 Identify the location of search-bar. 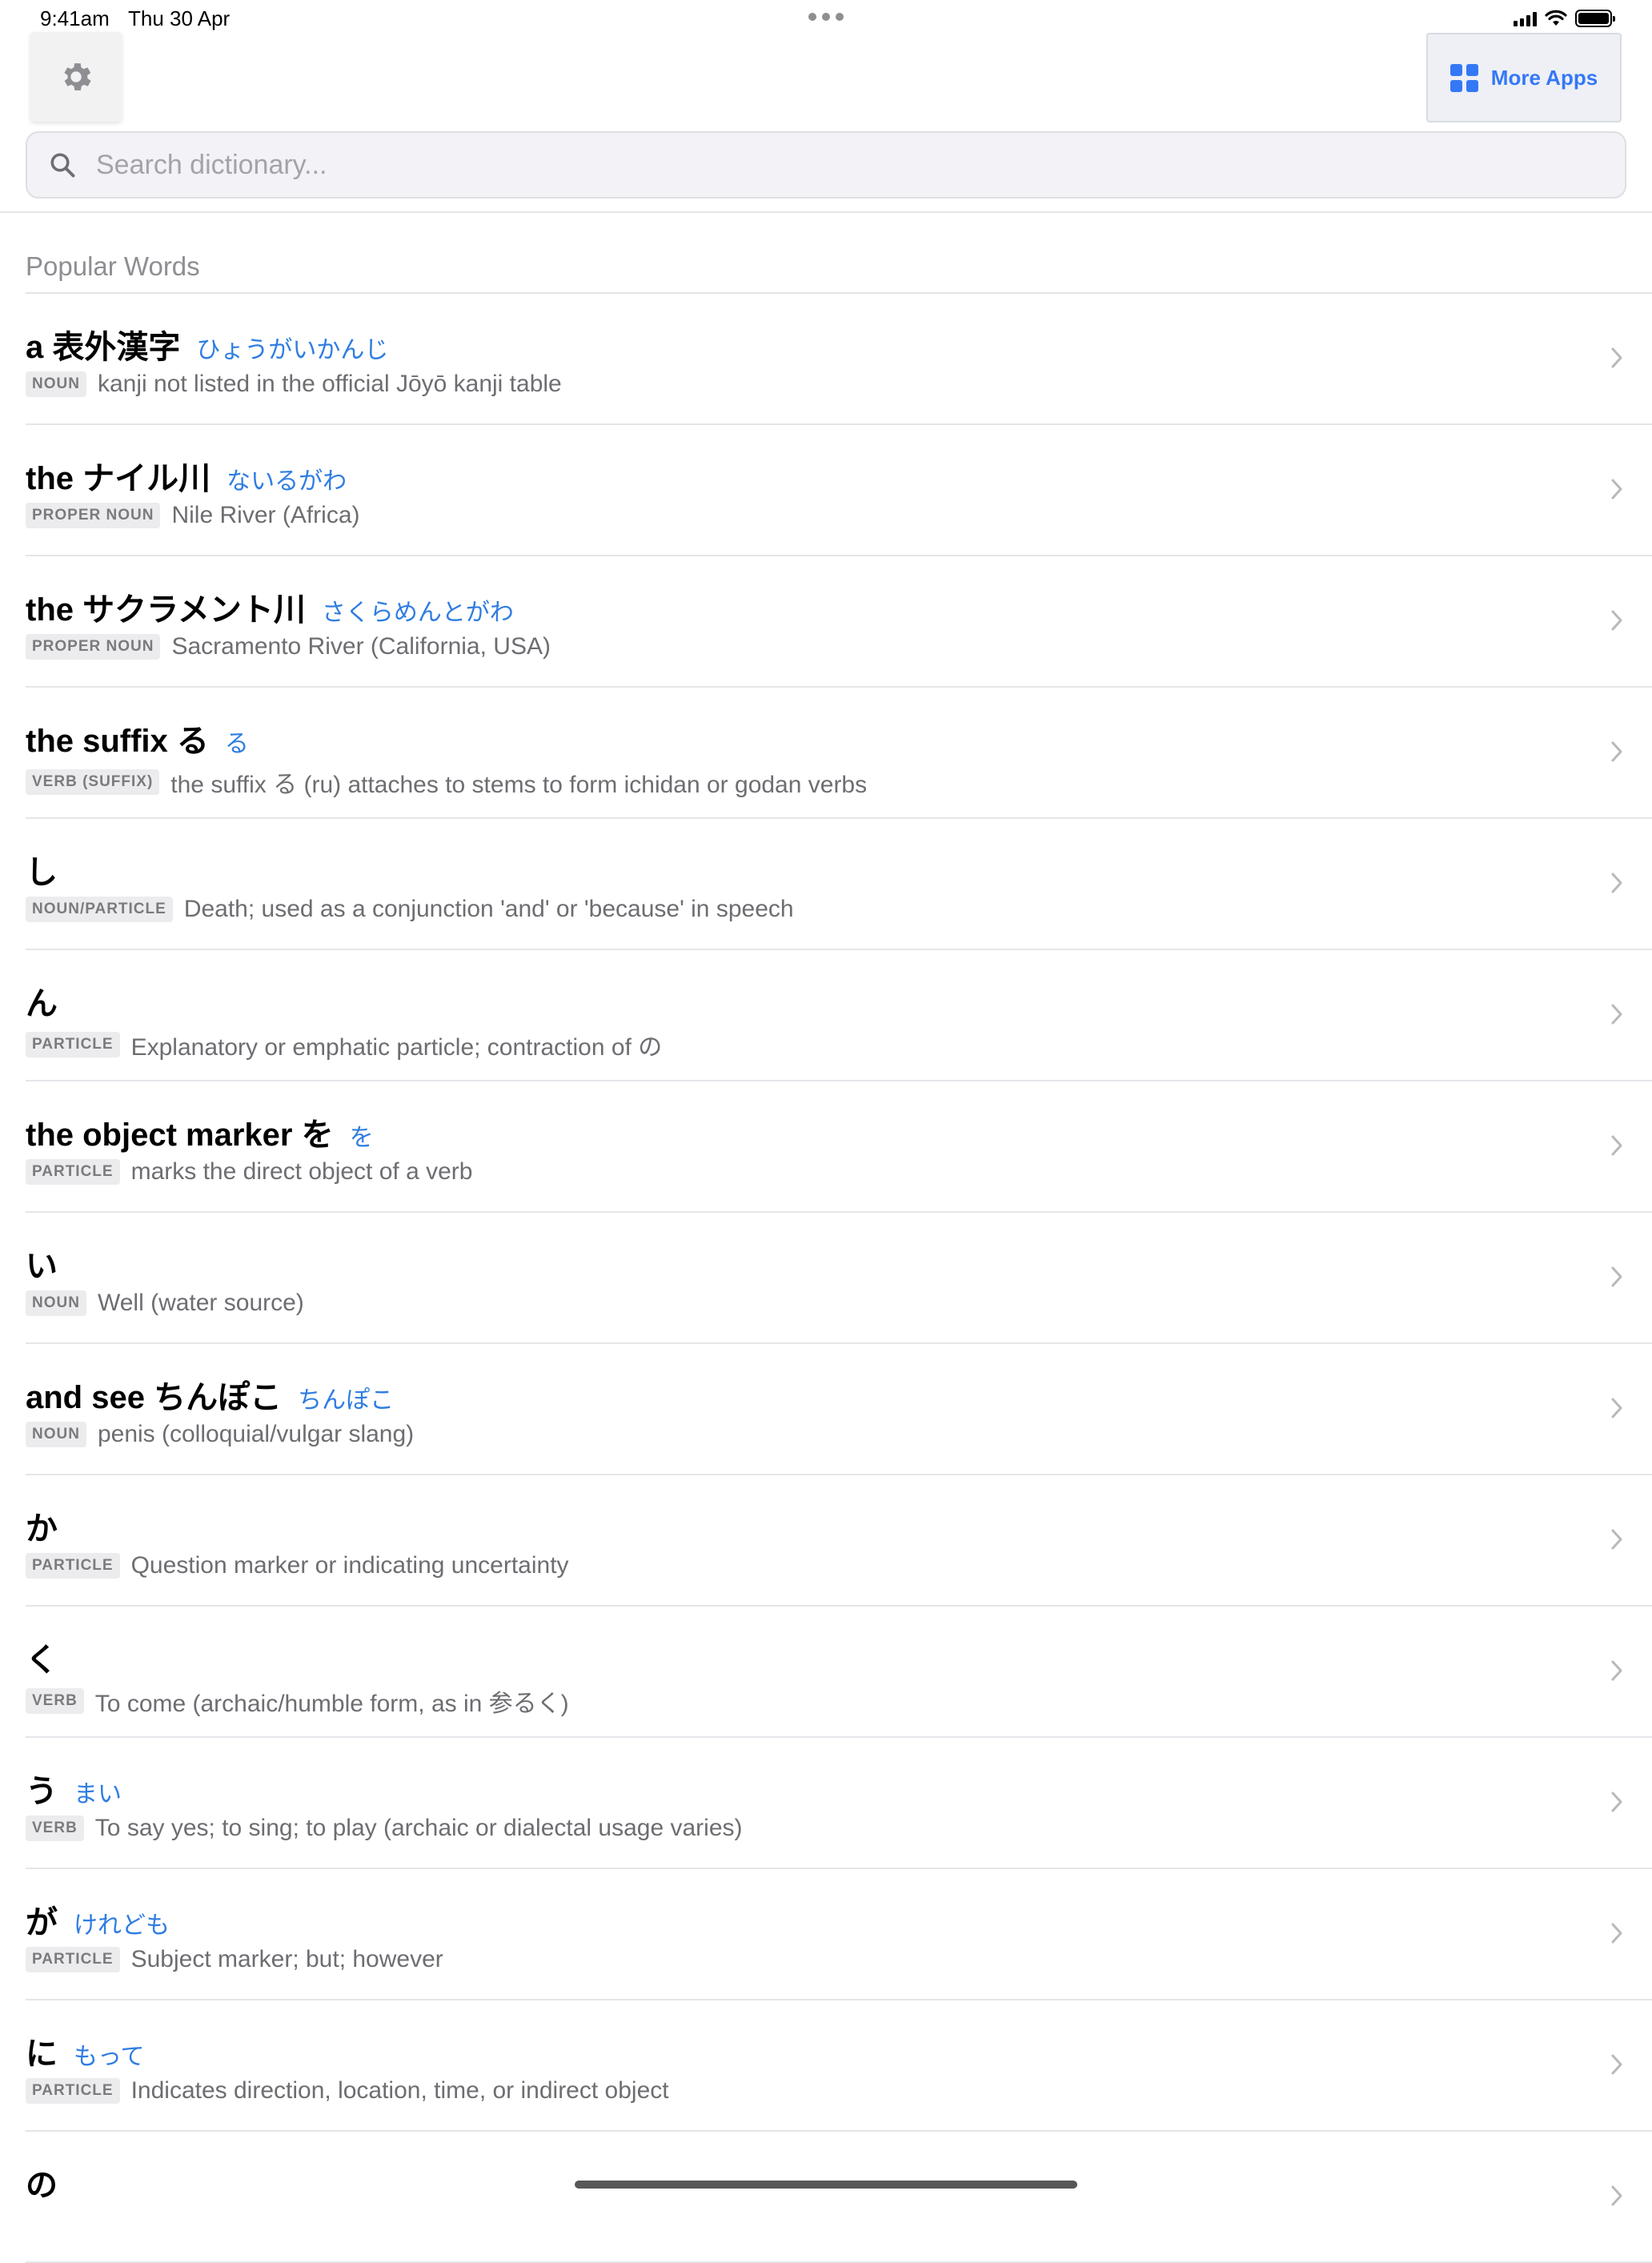
(826, 165).